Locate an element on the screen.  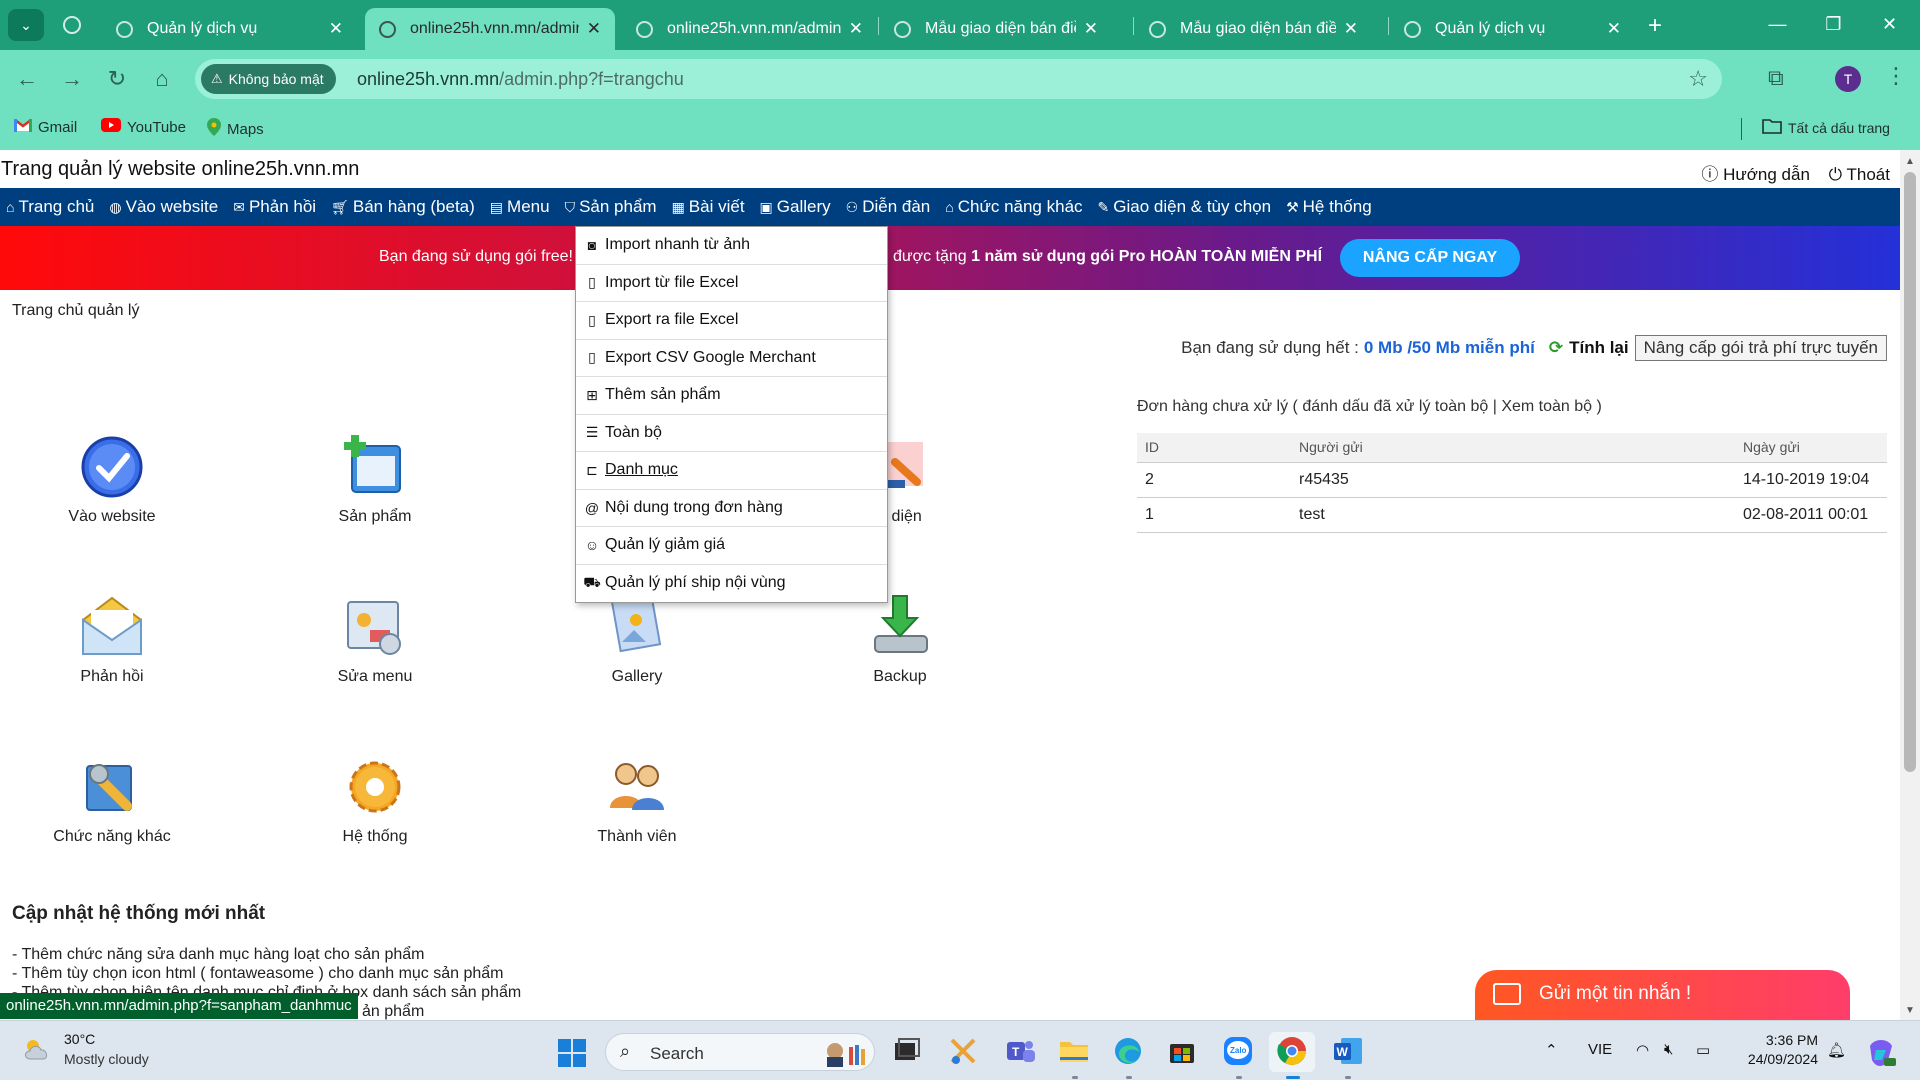
table-row: 1 test 02-08-2011 00:01 is located at coordinates (1512, 515).